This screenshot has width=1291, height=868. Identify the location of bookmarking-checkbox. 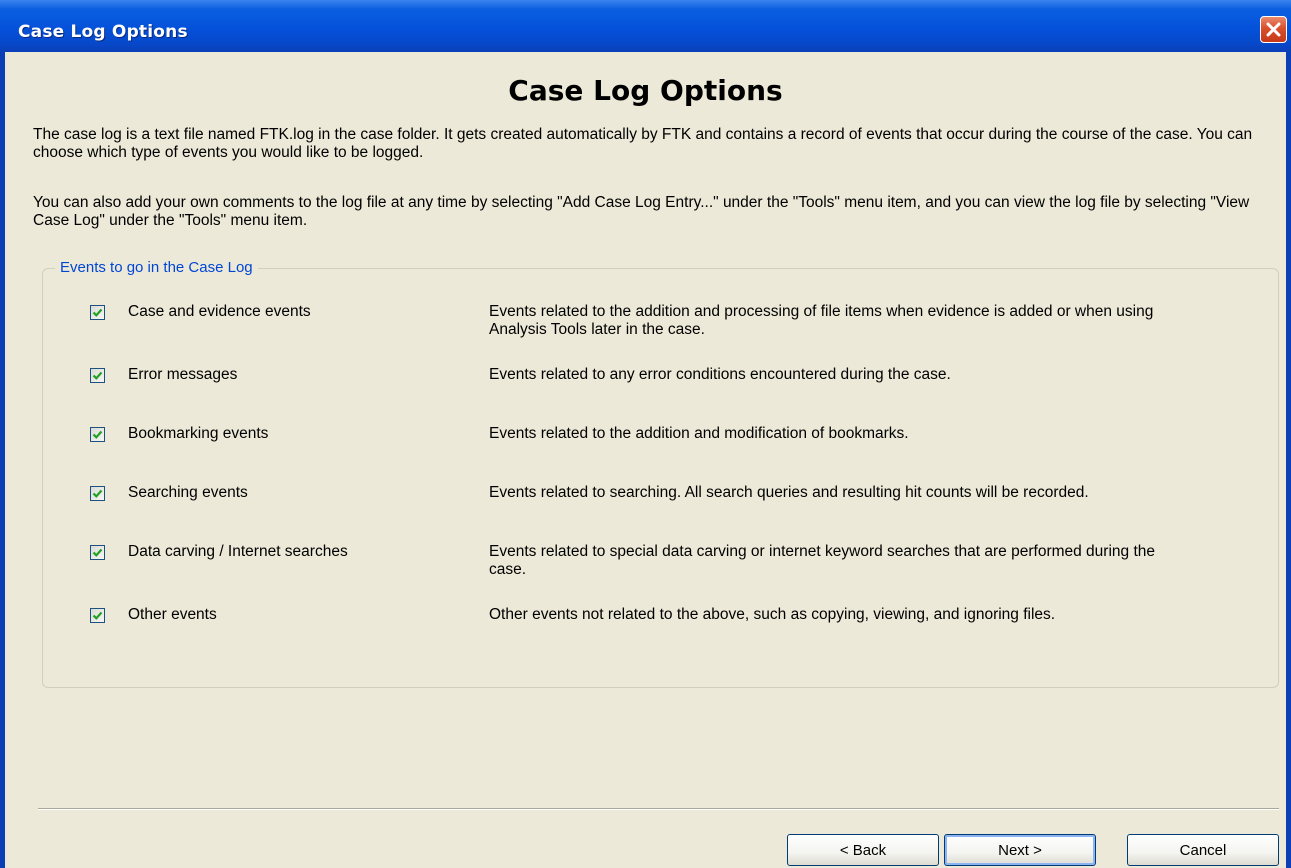
(97, 434).